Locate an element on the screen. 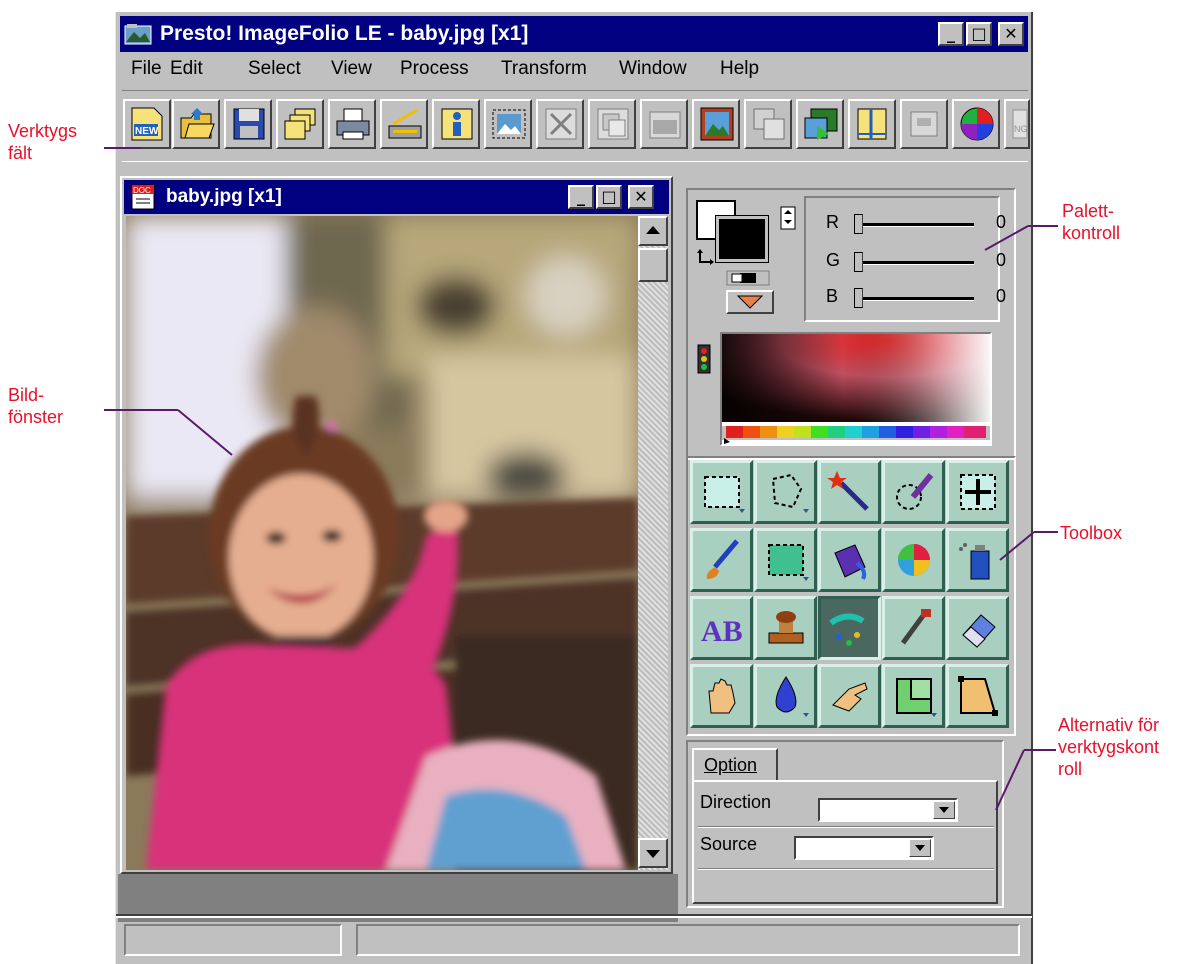 The image size is (1197, 964). direction-dropdown-arrow is located at coordinates (944, 810).